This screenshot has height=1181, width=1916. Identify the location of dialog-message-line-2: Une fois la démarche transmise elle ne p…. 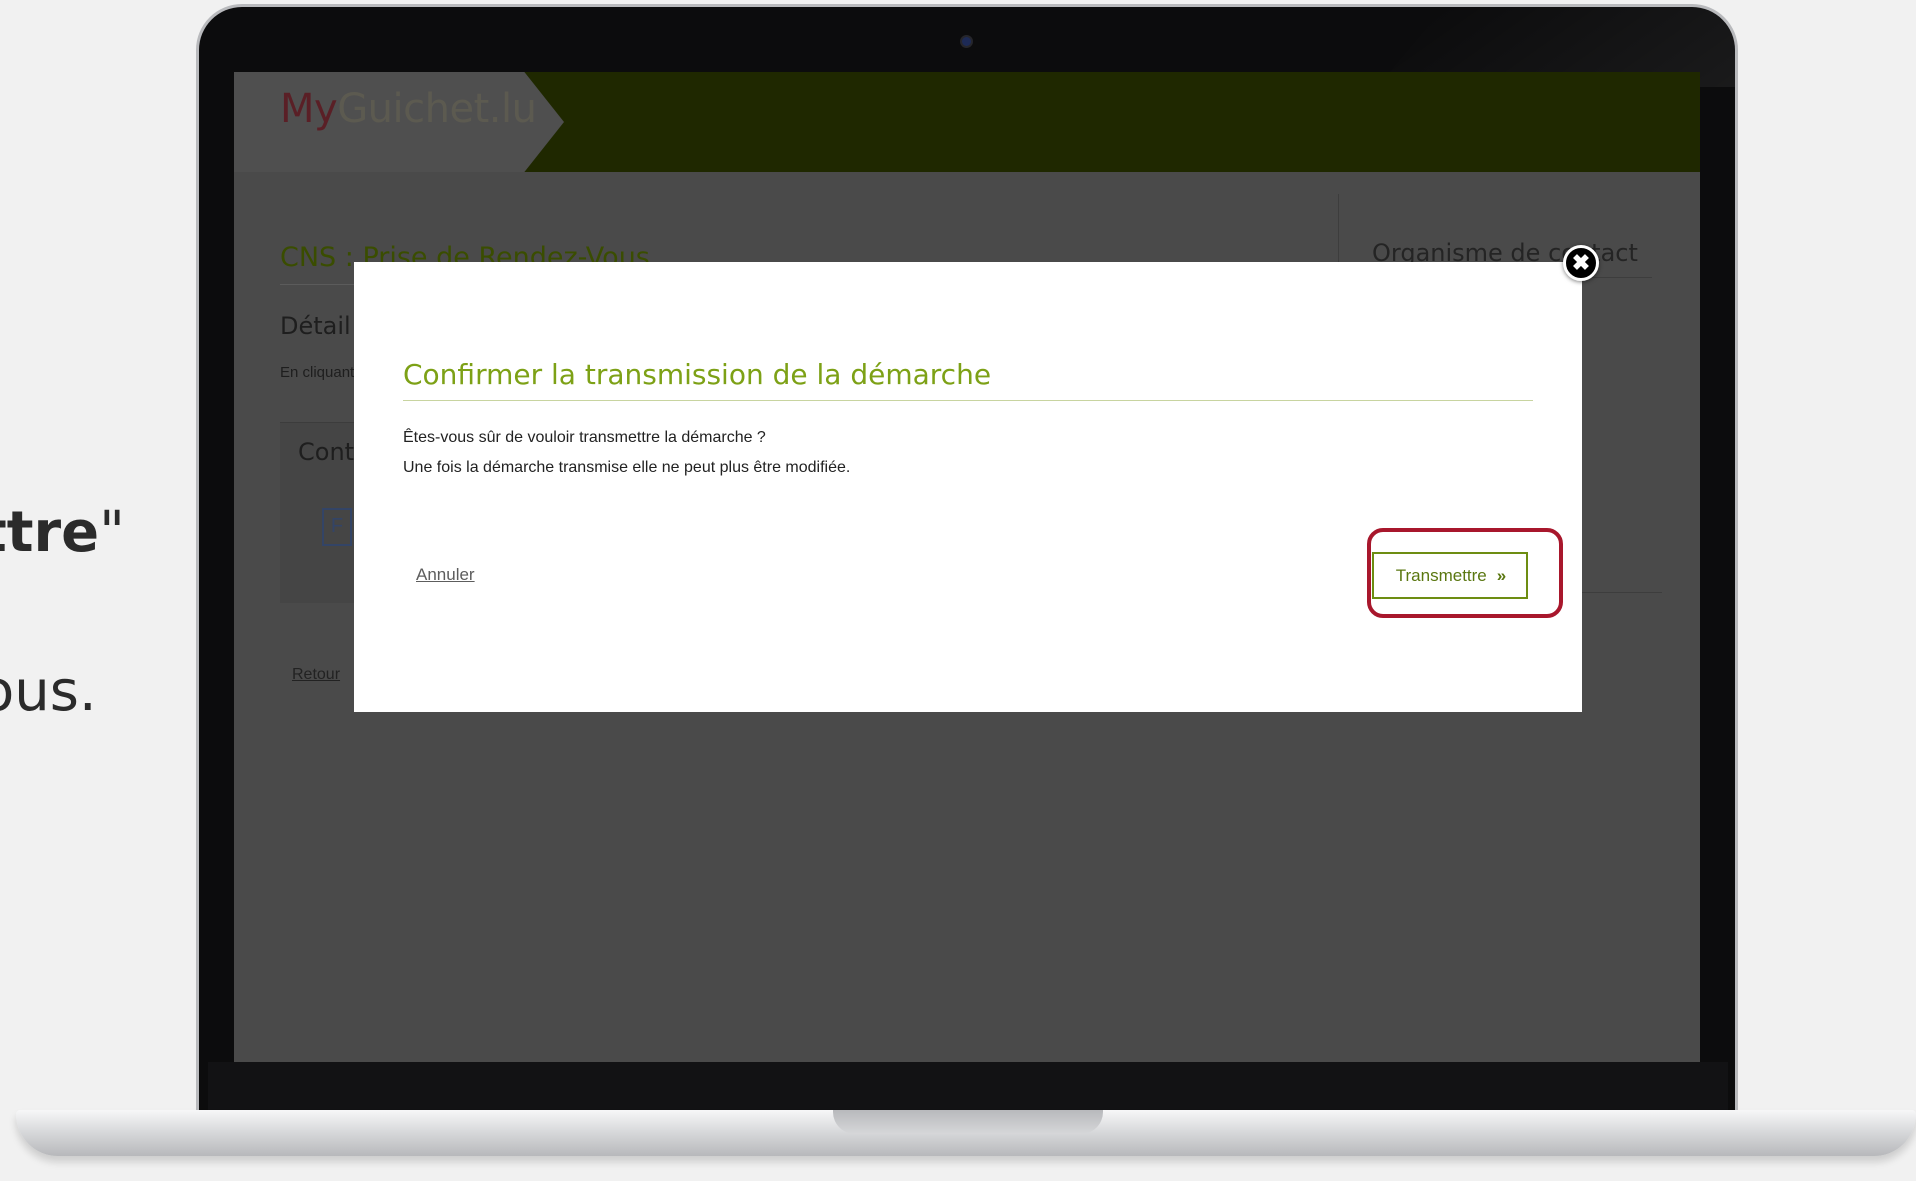
(627, 467).